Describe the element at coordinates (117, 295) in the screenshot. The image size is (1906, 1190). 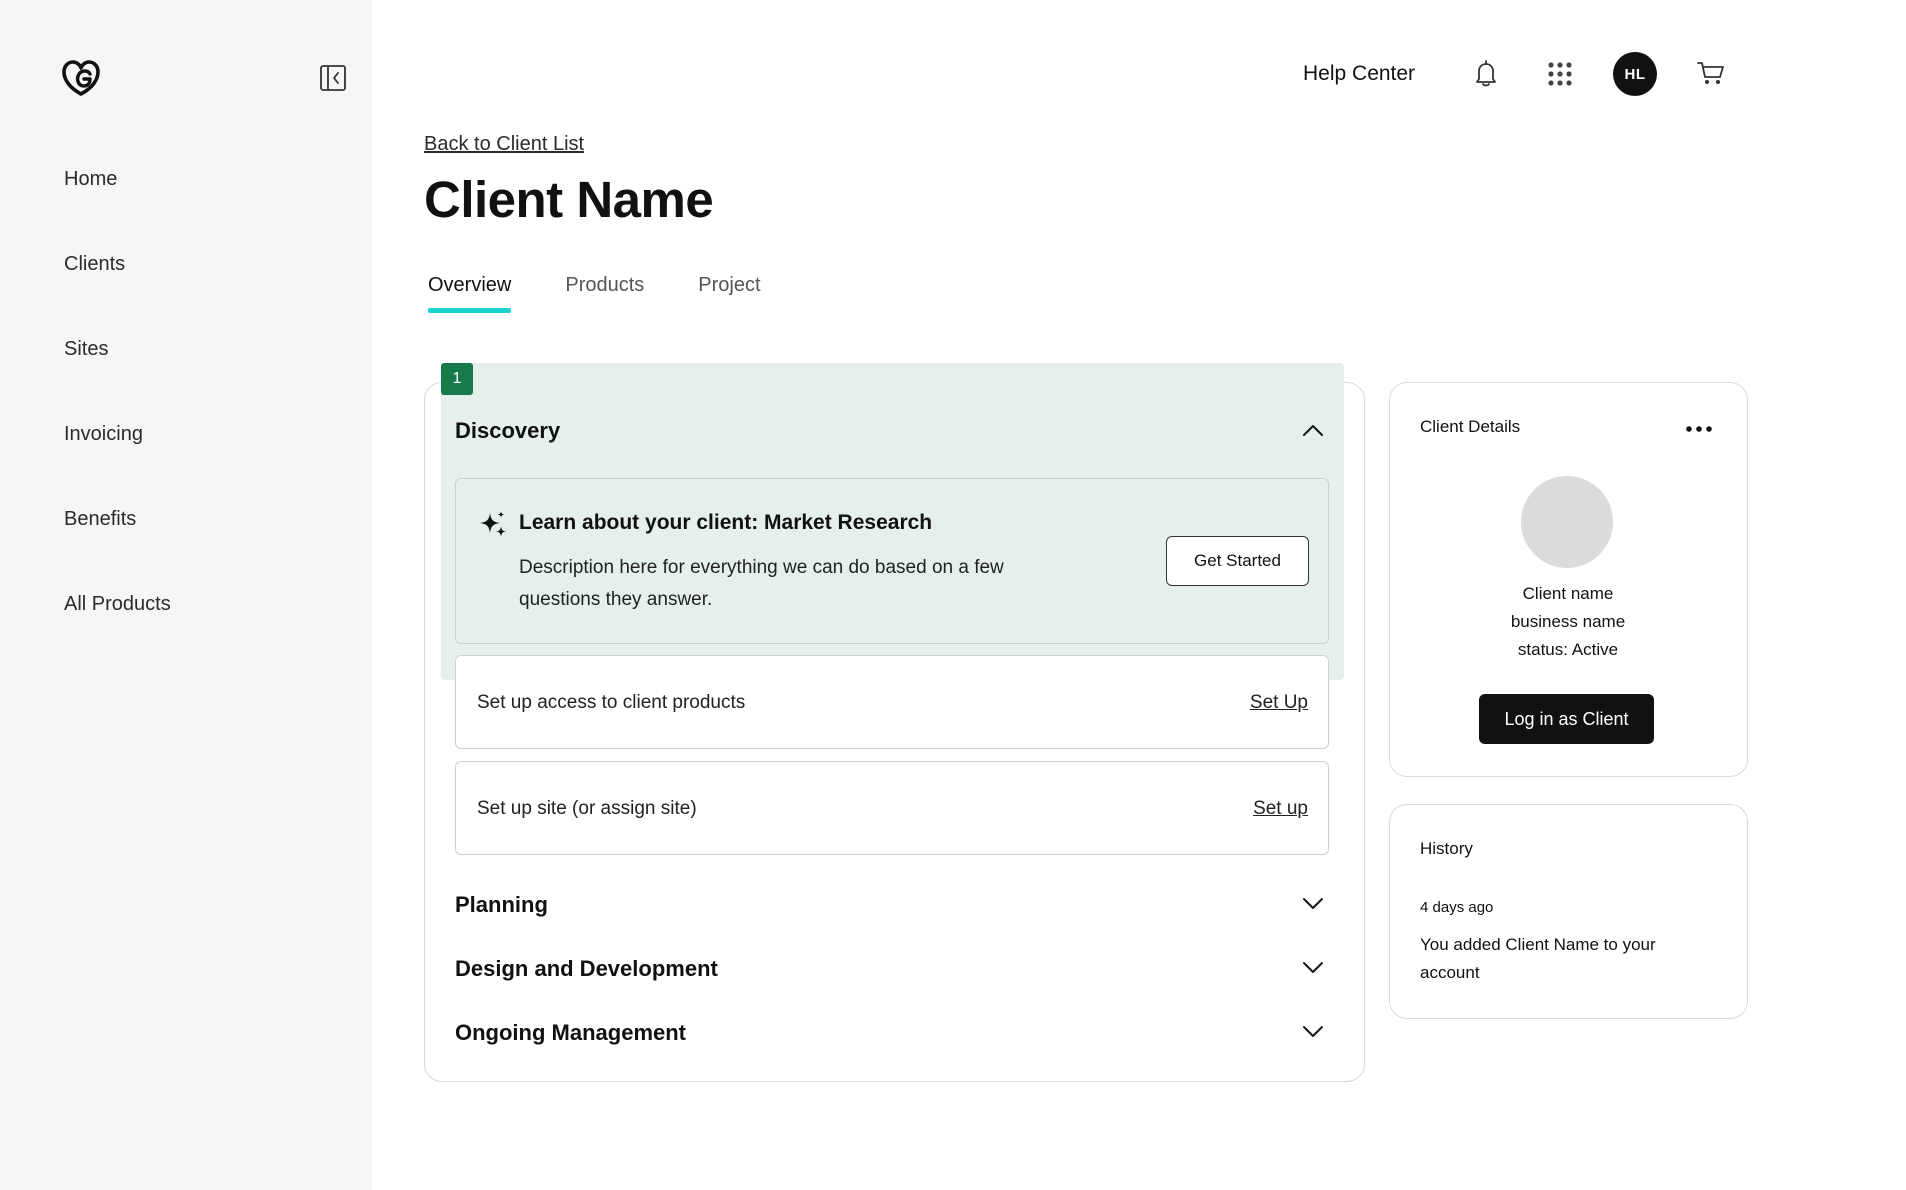
I see `sidebar-item-clients: Clients` at that location.